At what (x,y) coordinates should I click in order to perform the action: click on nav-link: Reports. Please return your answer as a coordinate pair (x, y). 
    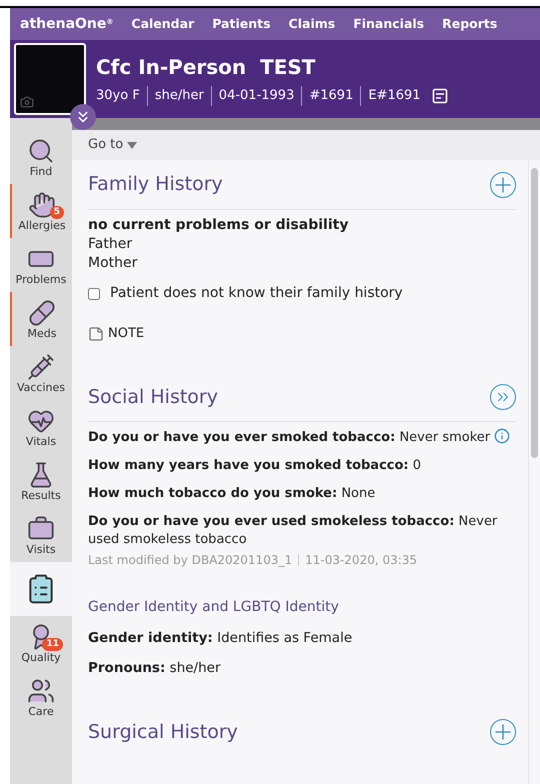
    Looking at the image, I should click on (470, 24).